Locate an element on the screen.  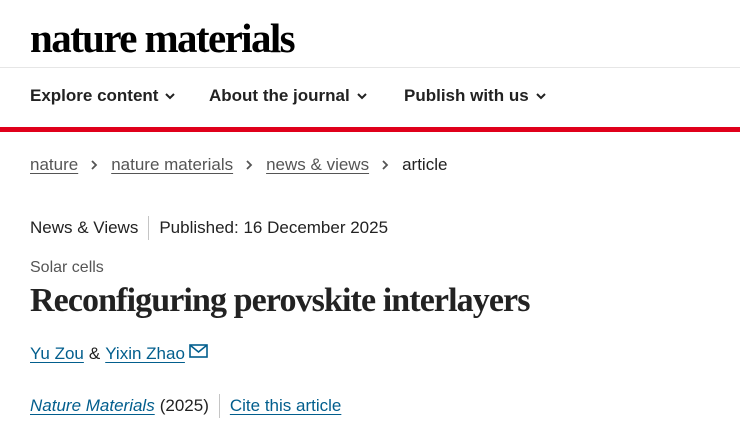
breadcrumb-nature-materials: nature materials is located at coordinates (172, 165).